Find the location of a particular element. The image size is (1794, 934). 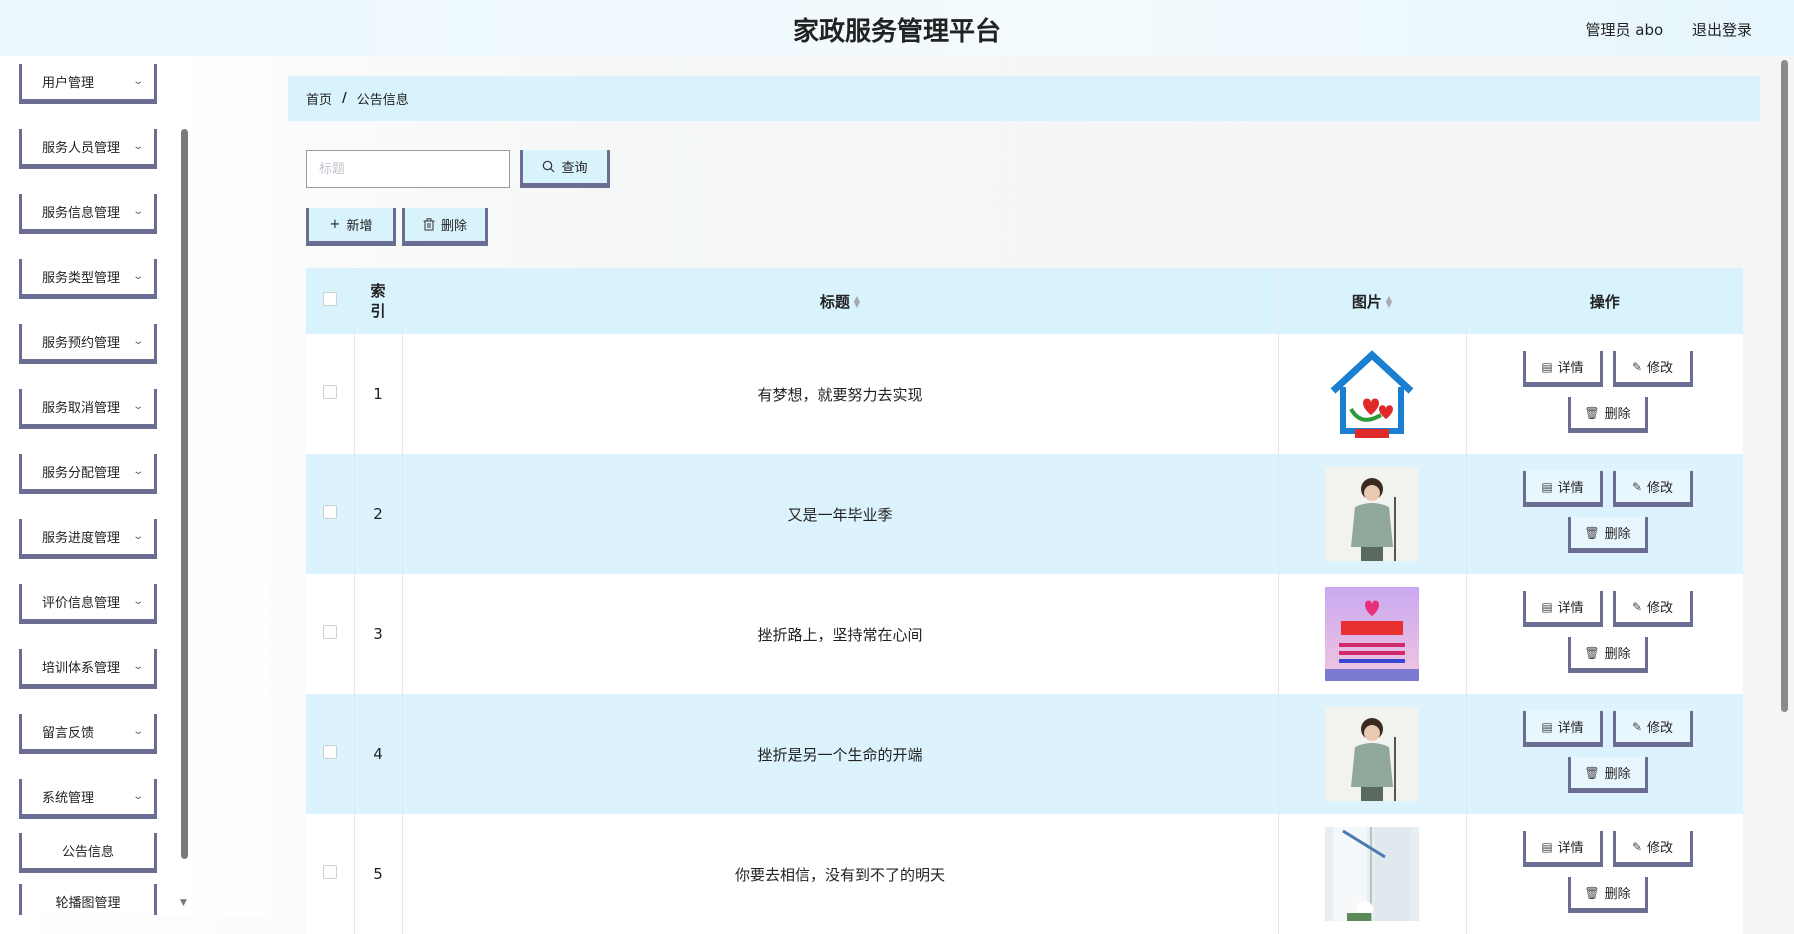

index-header-label: 索引 is located at coordinates (378, 301).